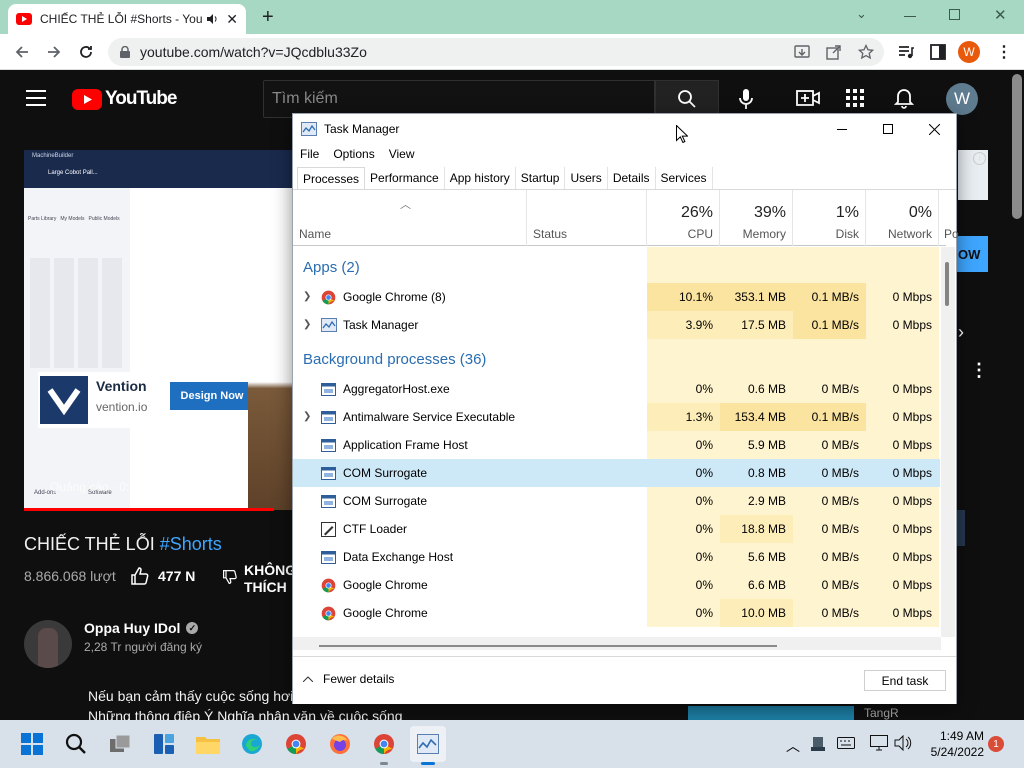  Describe the element at coordinates (910, 16) in the screenshot. I see `minimize-window-button` at that location.